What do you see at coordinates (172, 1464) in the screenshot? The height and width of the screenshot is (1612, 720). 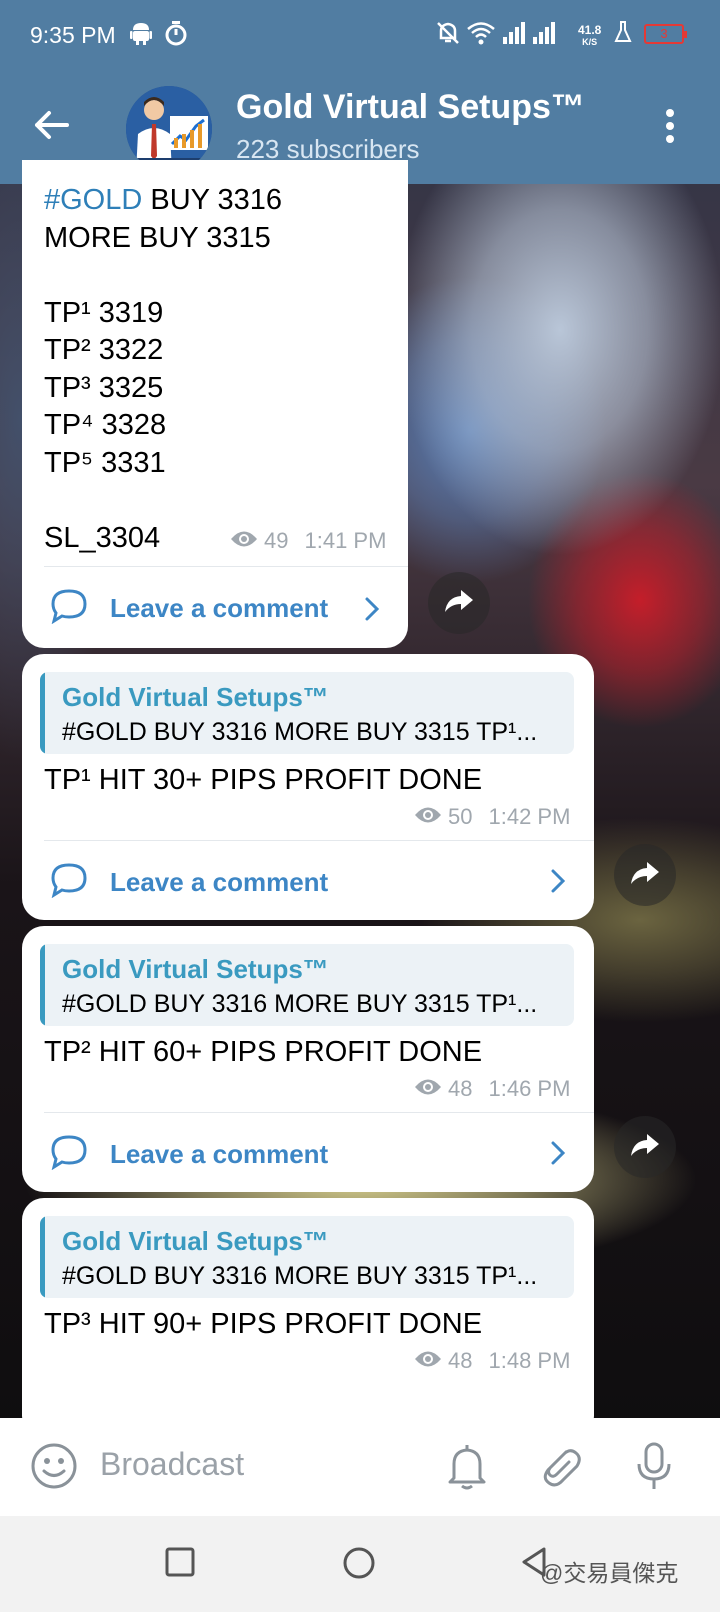 I see `broadcast-input: Broadcast` at bounding box center [172, 1464].